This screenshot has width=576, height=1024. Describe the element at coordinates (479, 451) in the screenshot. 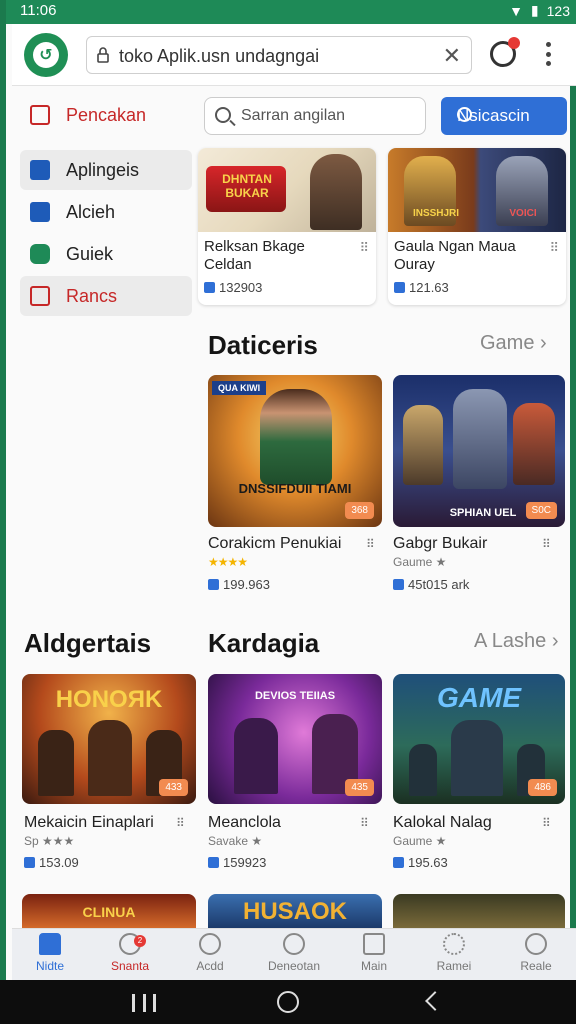

I see `game-thumbnail: SPHIAN UEL S0C` at that location.